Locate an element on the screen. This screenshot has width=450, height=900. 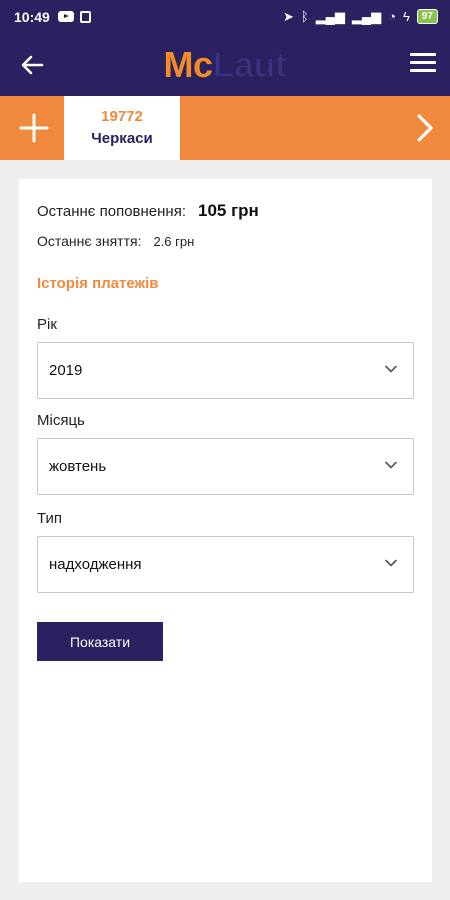
type-select-value: надходження is located at coordinates (95, 564).